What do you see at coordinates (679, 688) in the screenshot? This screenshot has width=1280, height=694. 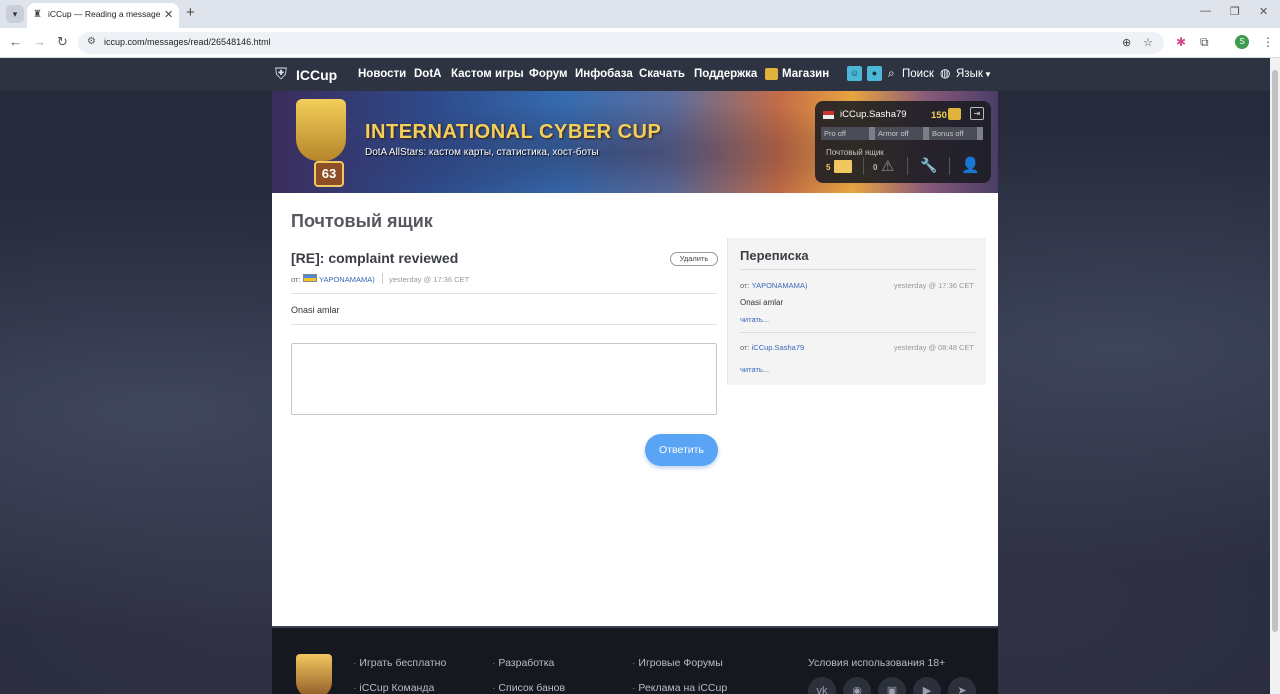 I see `footer-link: · Реклама на iCCup` at bounding box center [679, 688].